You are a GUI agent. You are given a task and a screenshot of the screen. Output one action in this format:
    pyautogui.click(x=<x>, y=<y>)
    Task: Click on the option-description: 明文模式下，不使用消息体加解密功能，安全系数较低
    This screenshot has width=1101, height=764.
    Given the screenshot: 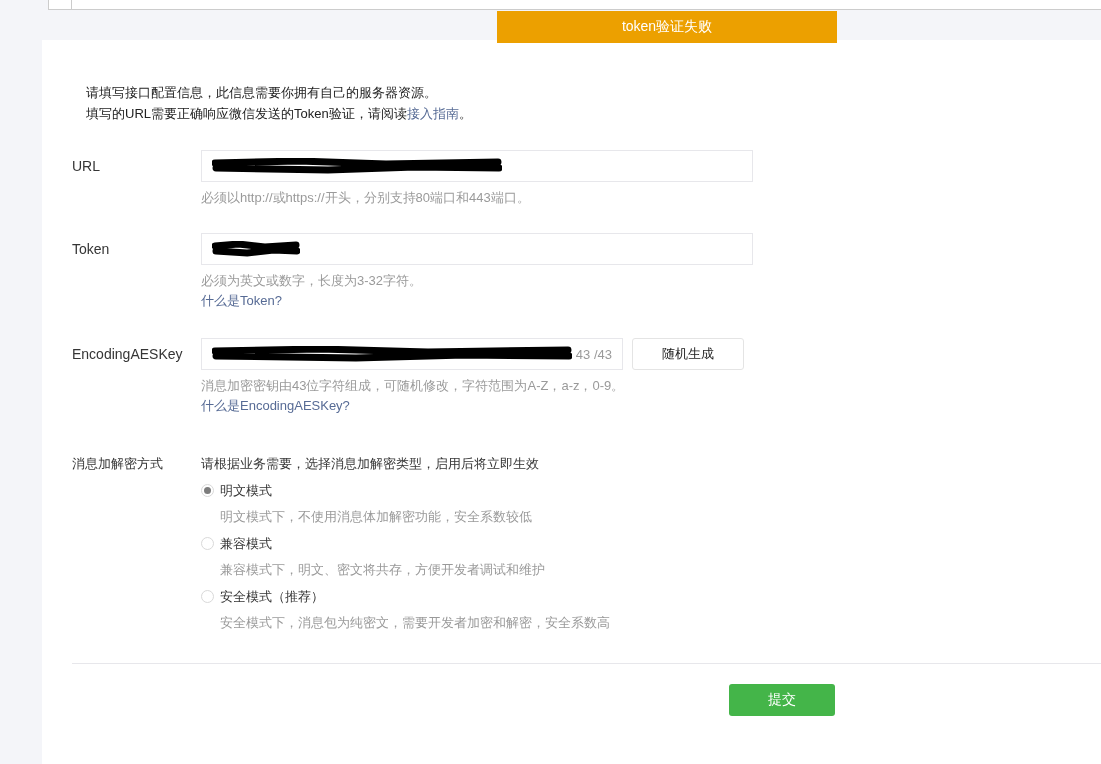 What is the action you would take?
    pyautogui.click(x=376, y=517)
    